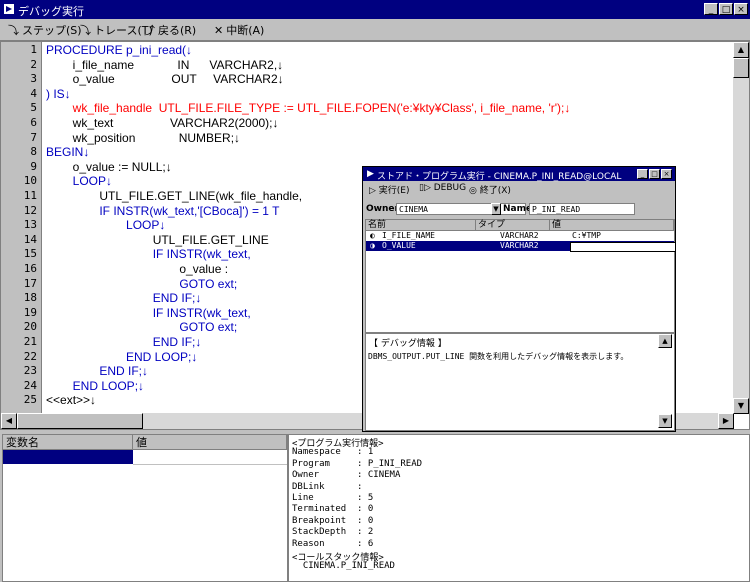 This screenshot has width=750, height=582. I want to click on col-value-header: 値, so click(612, 225).